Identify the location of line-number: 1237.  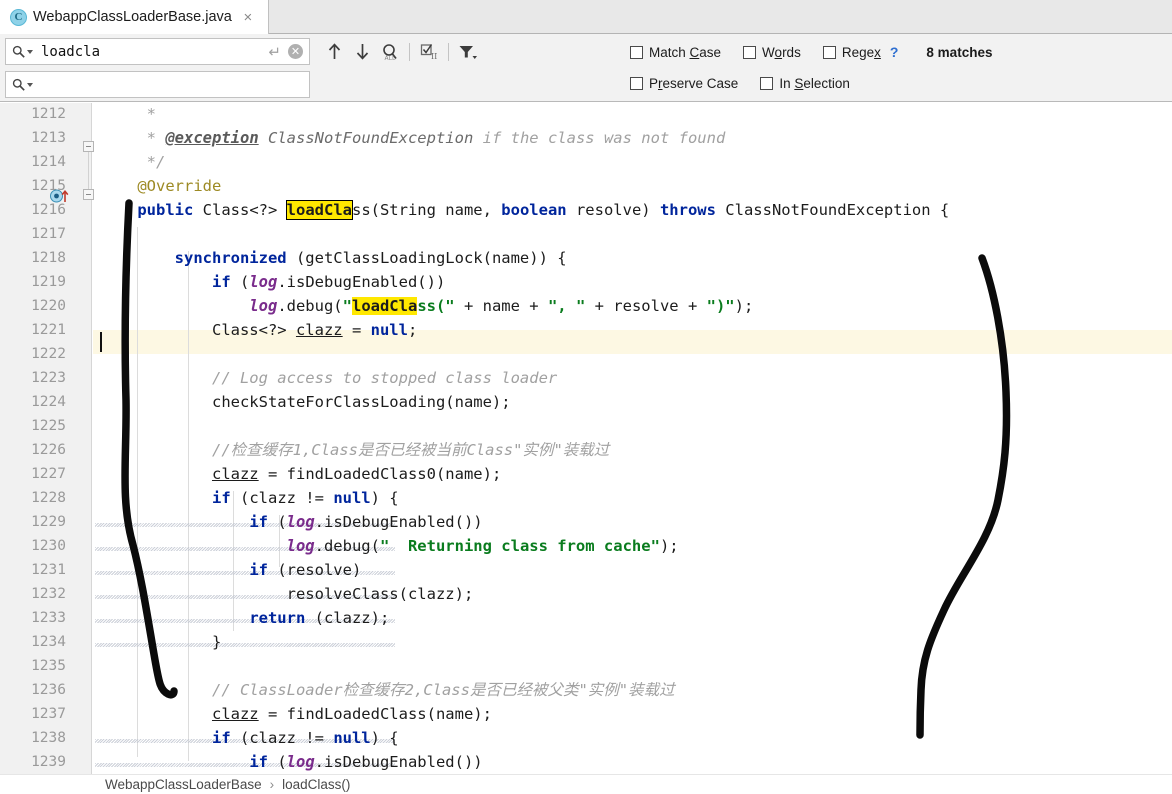
(48, 714).